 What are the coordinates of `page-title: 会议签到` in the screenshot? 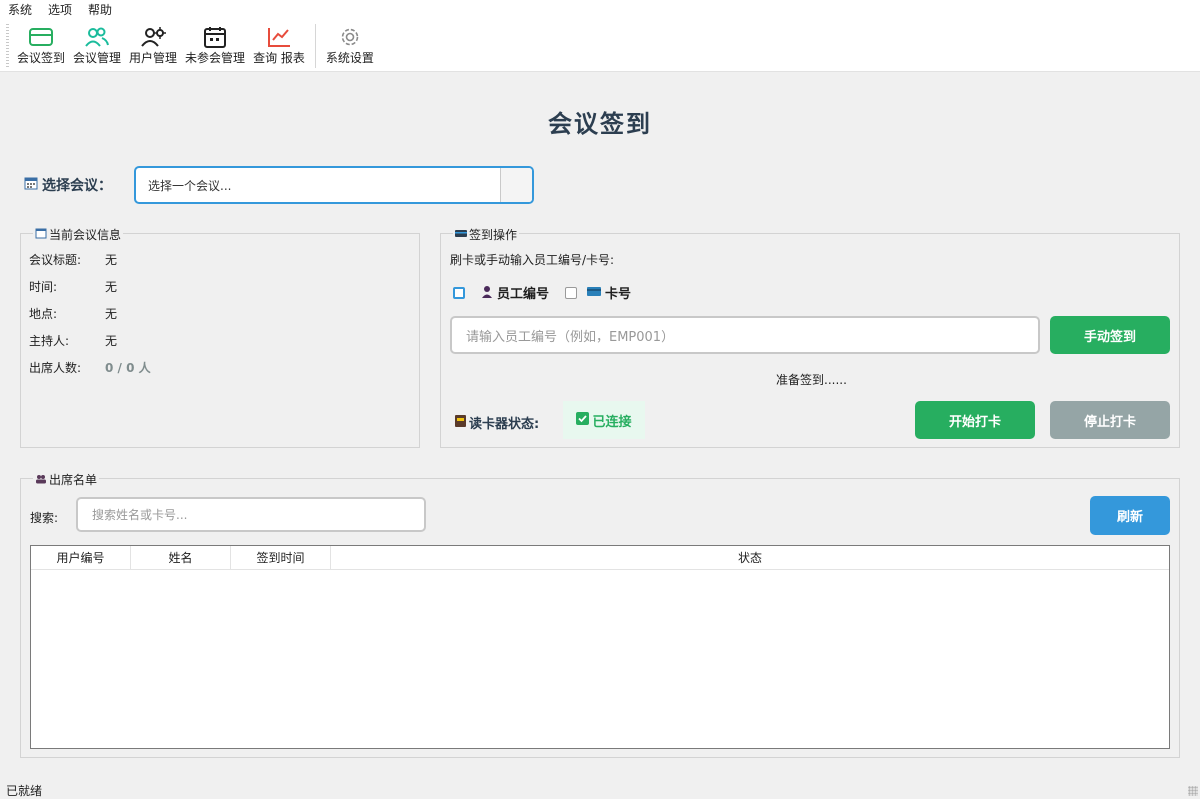 It's located at (600, 123).